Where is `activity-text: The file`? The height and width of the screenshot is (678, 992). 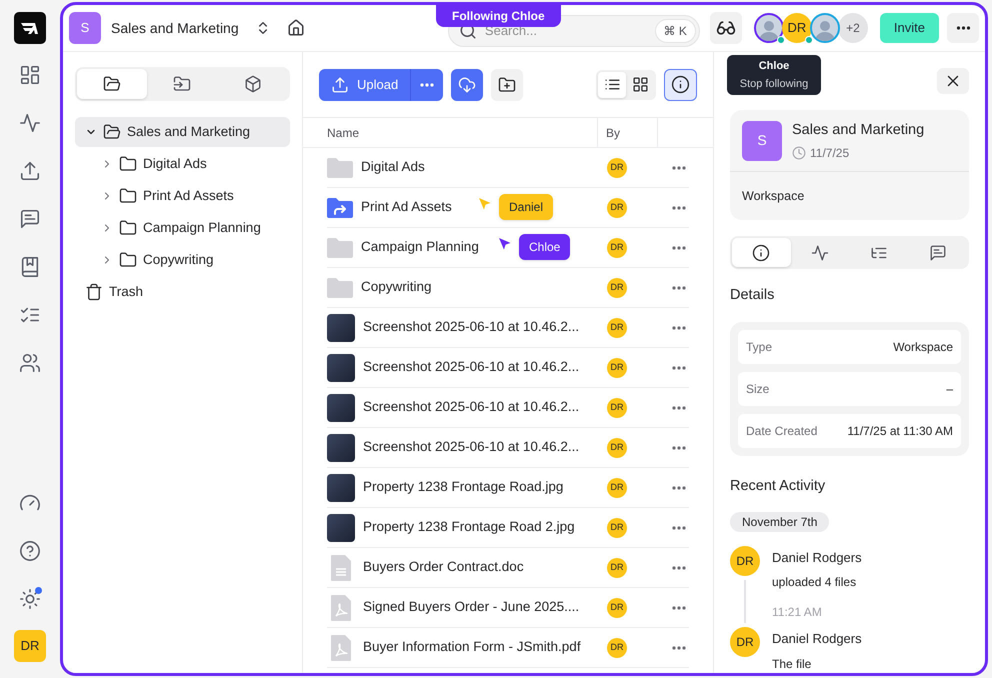
activity-text: The file is located at coordinates (792, 664).